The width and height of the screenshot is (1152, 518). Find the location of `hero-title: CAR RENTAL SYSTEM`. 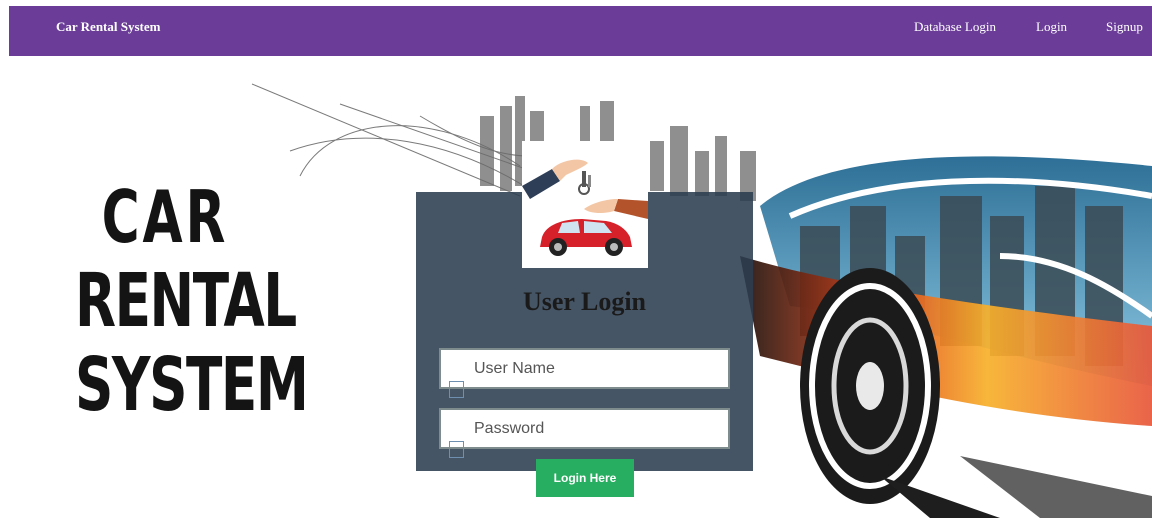

hero-title: CAR RENTAL SYSTEM is located at coordinates (192, 301).